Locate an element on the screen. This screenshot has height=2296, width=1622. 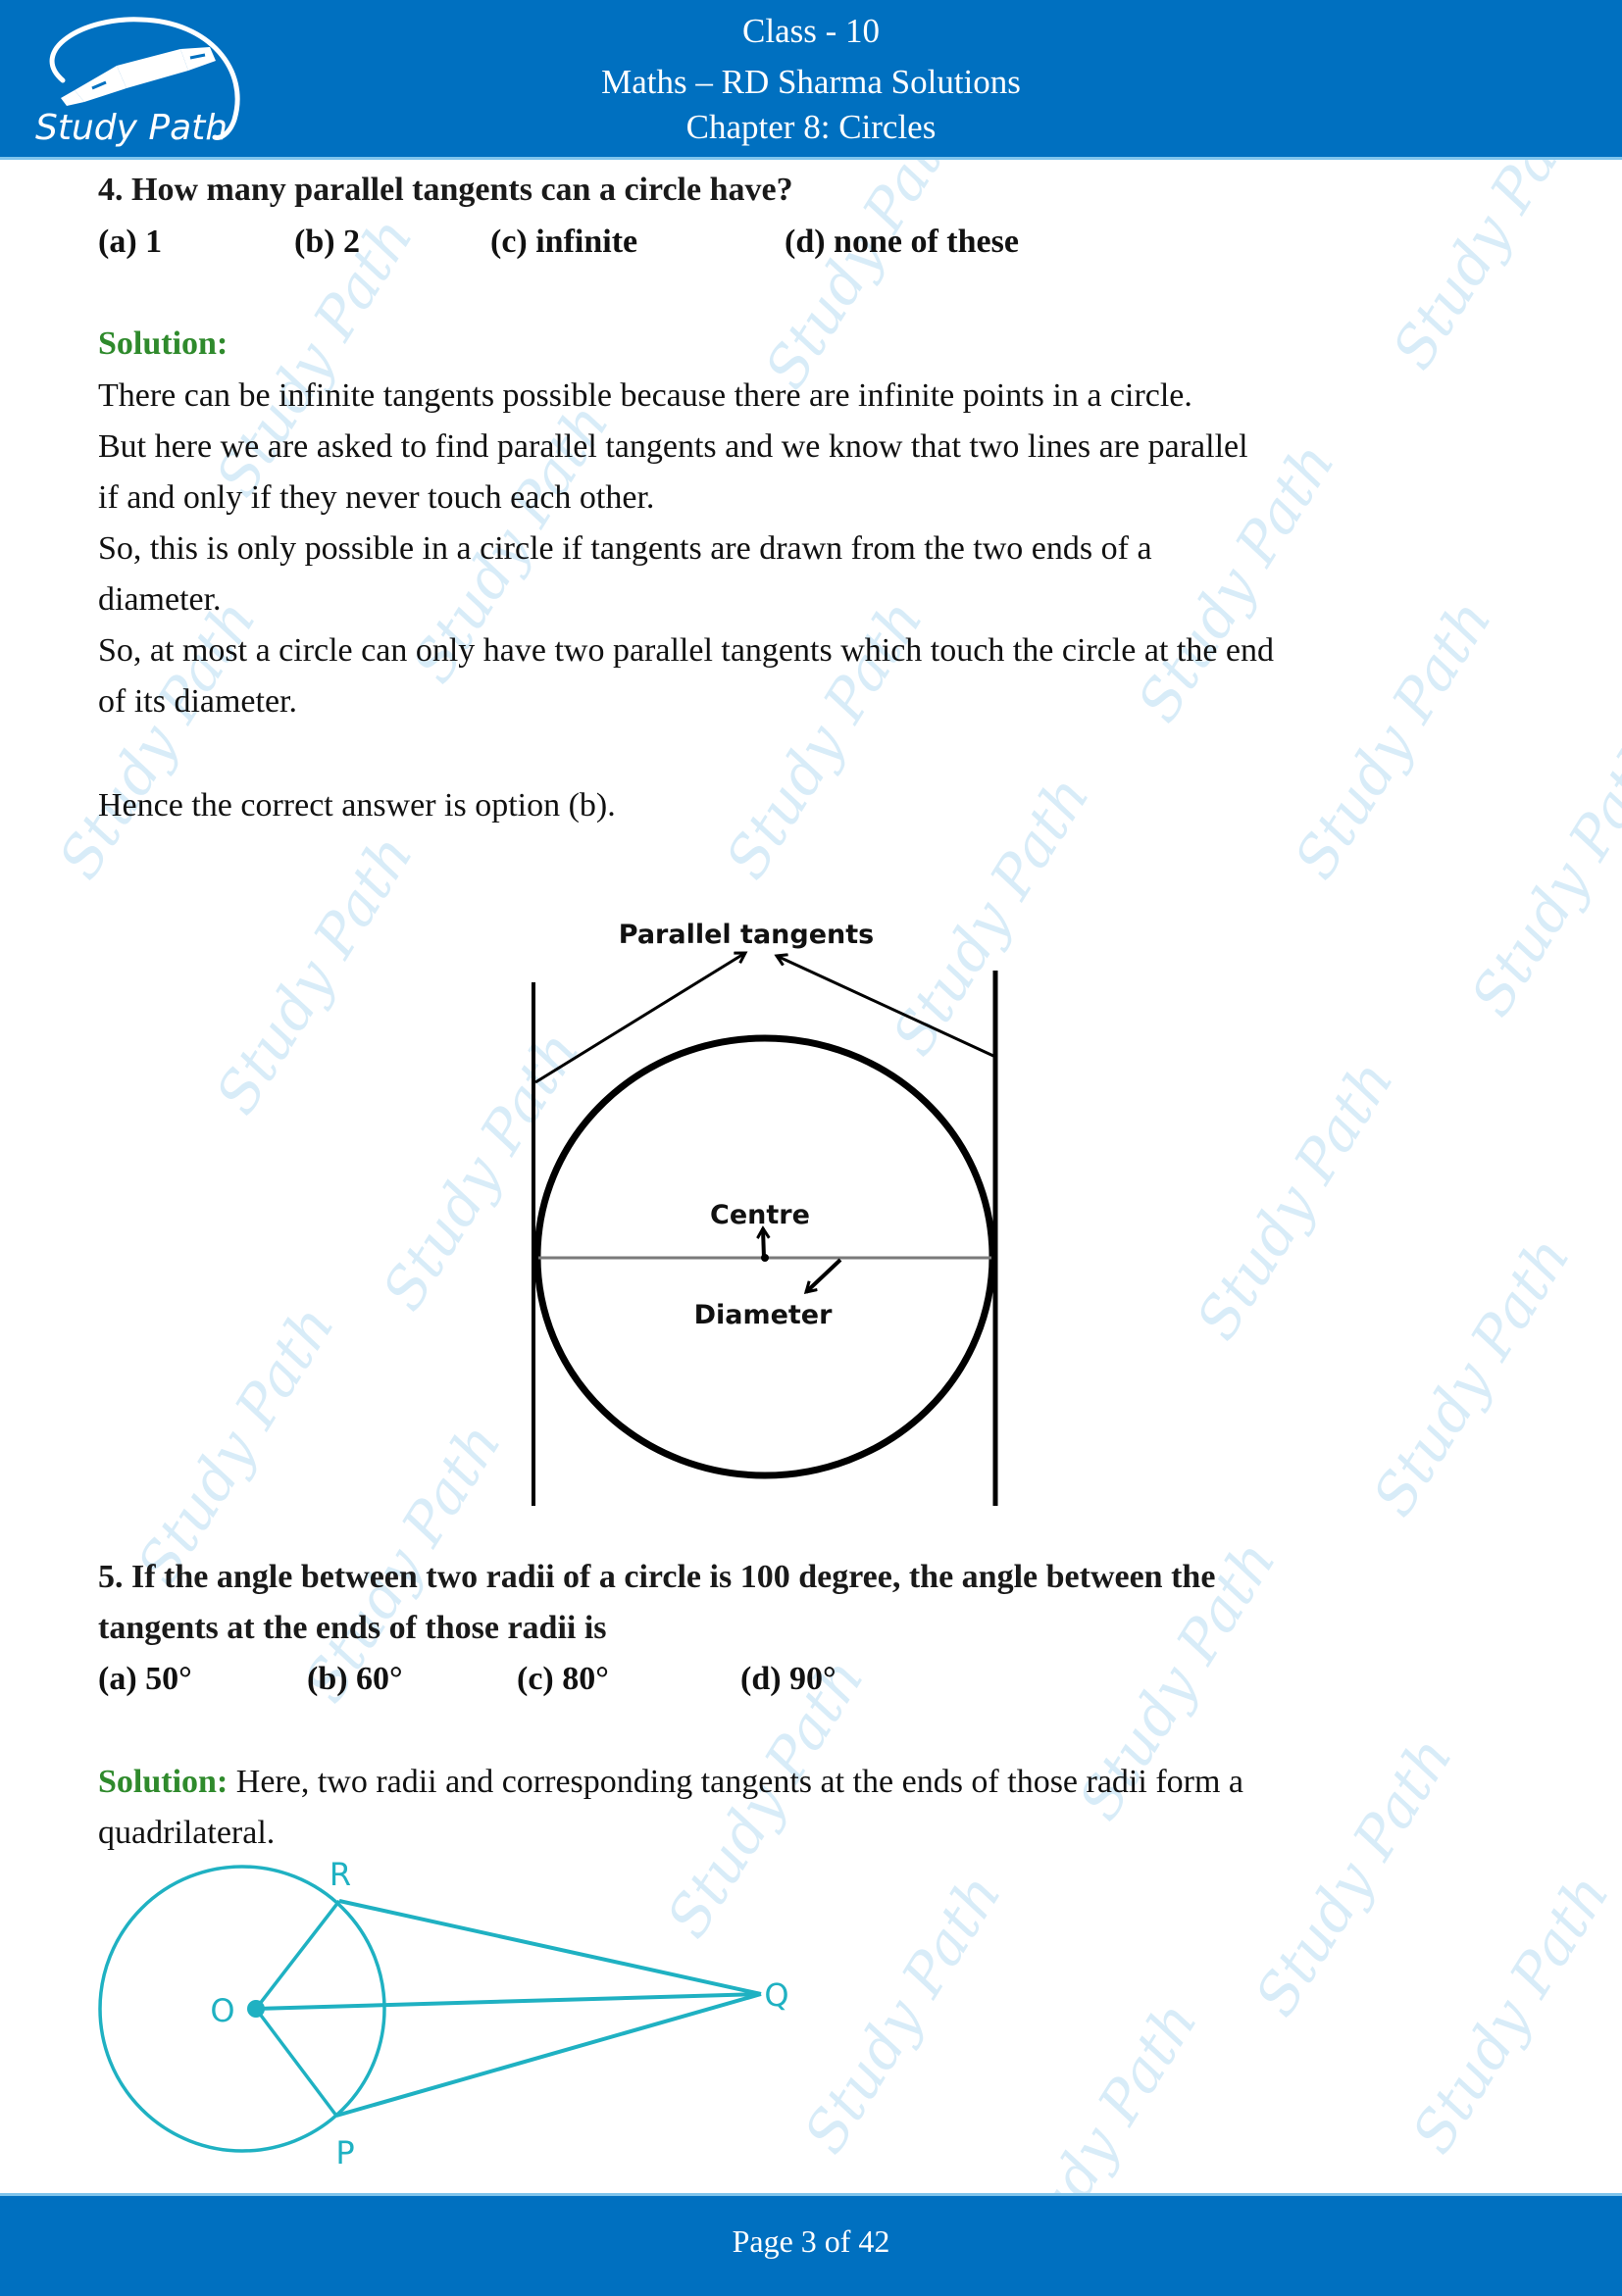
radius-OP is located at coordinates (296, 2062).